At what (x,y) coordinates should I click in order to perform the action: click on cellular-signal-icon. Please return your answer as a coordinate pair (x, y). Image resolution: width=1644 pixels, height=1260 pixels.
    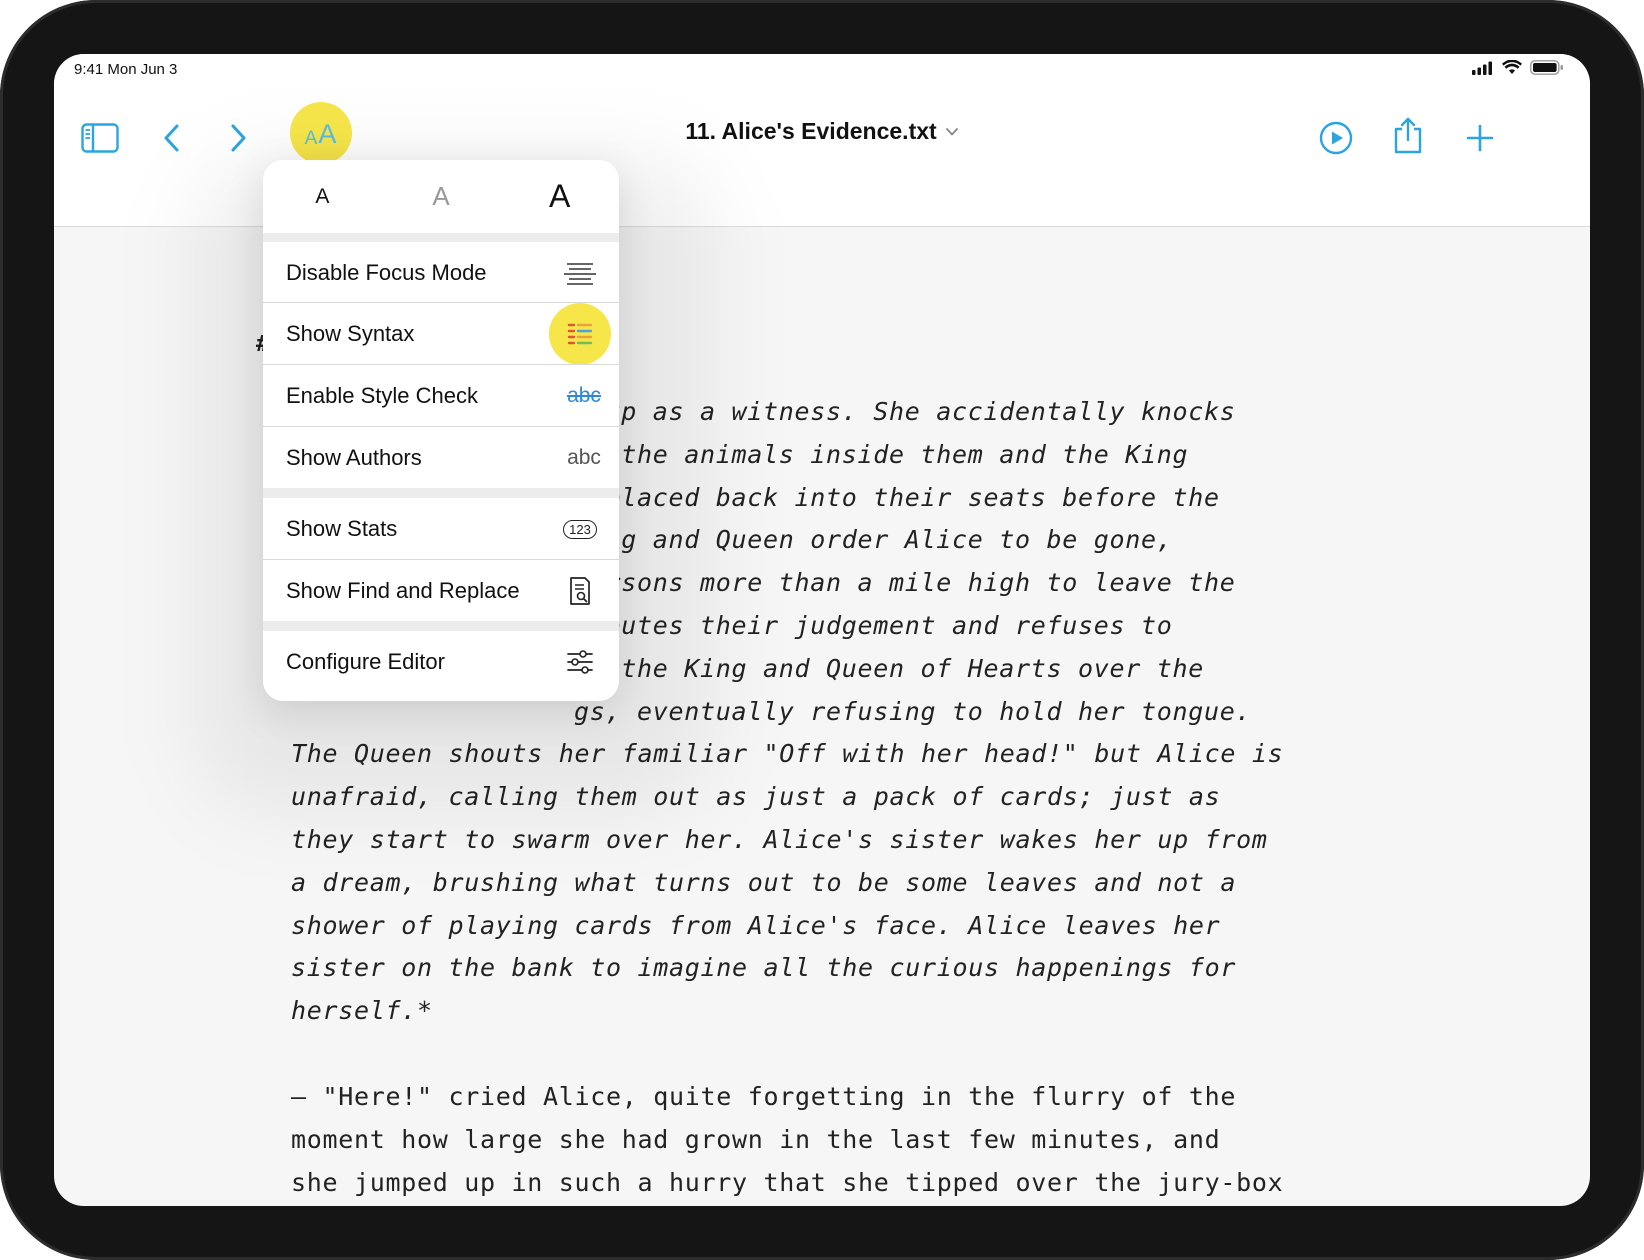
    Looking at the image, I should click on (1482, 68).